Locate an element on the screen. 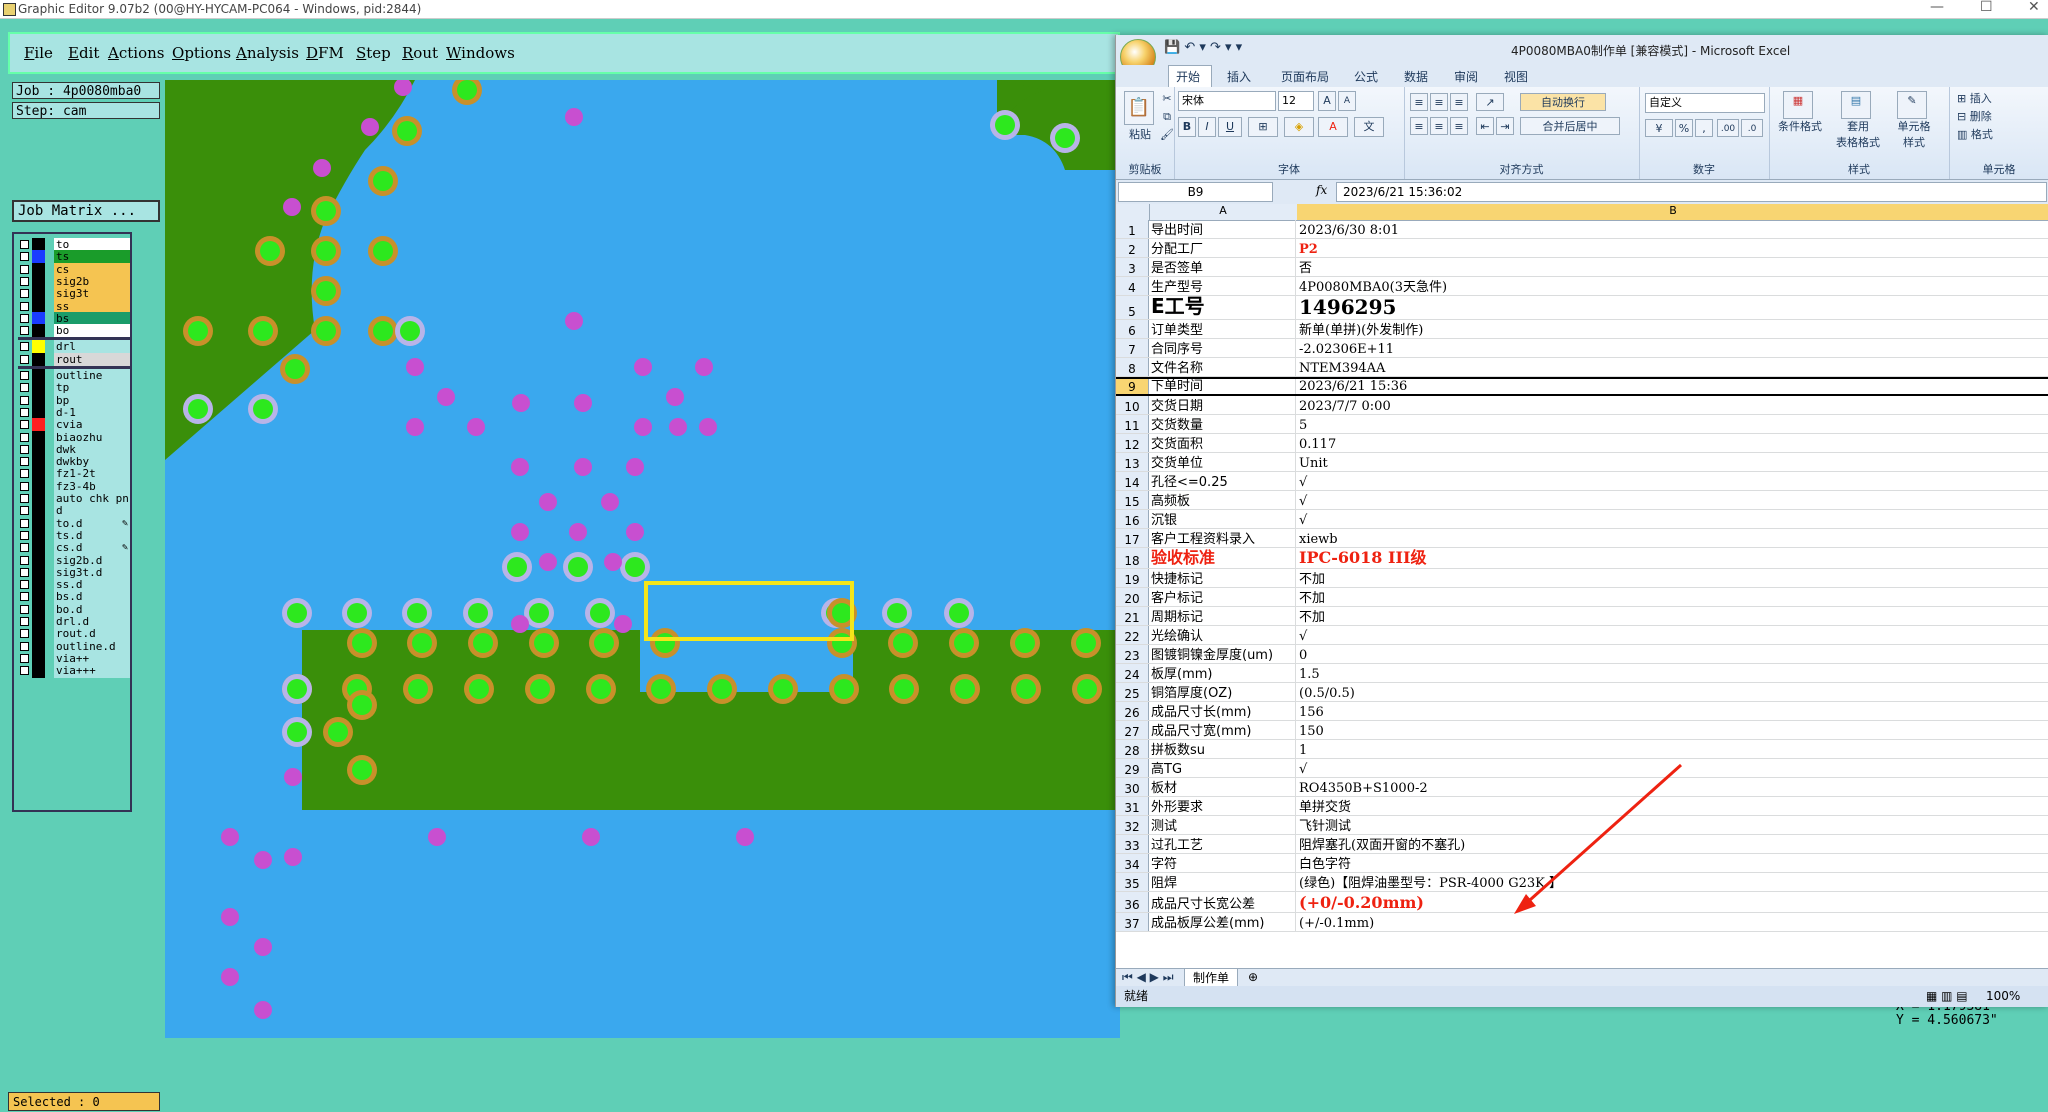 Image resolution: width=2048 pixels, height=1112 pixels. cell-b: -2.02306E+11 is located at coordinates (1672, 348).